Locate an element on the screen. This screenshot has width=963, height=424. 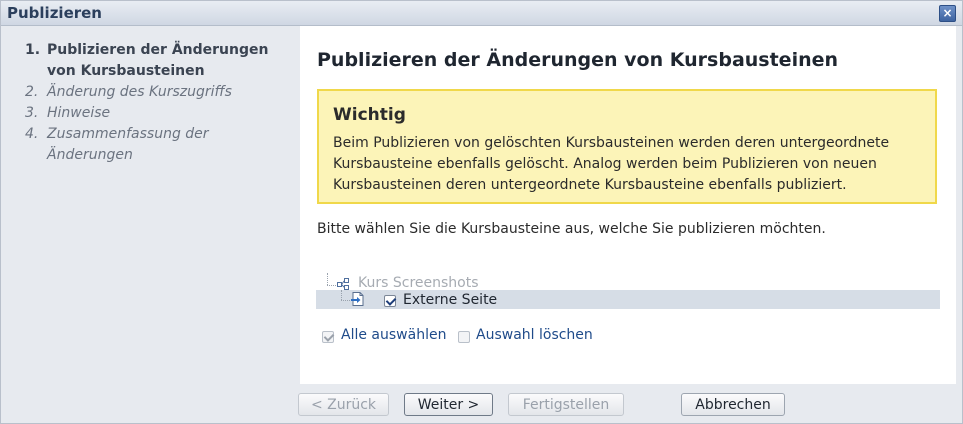
course-structure-icon is located at coordinates (343, 284).